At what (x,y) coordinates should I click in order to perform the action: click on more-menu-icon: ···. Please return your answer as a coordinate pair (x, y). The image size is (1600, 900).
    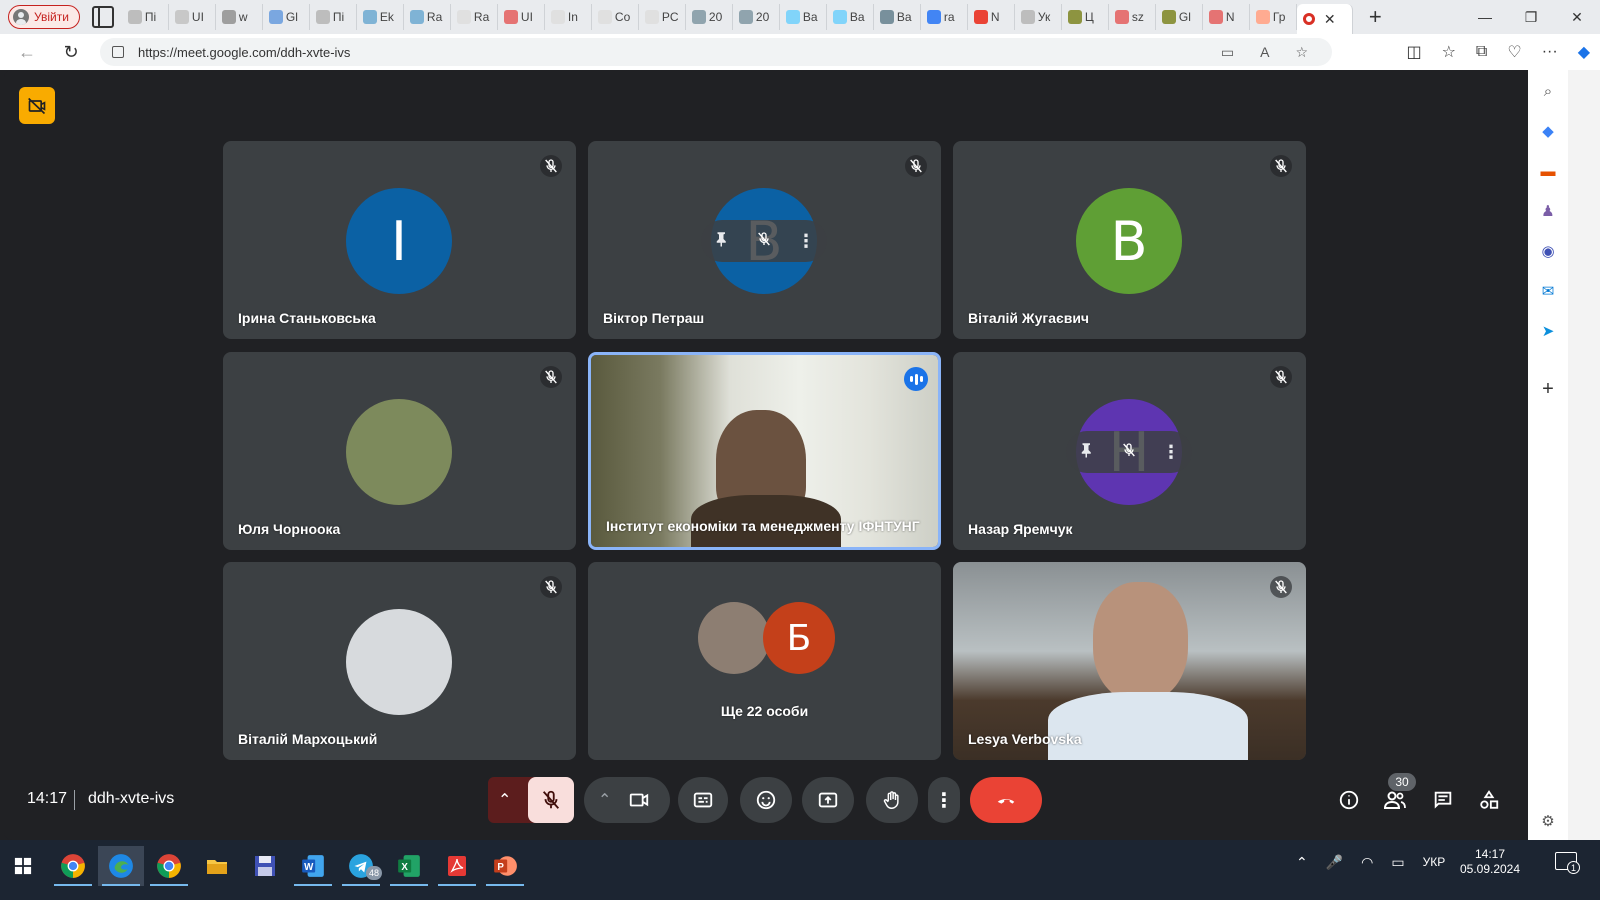
    Looking at the image, I should click on (1550, 52).